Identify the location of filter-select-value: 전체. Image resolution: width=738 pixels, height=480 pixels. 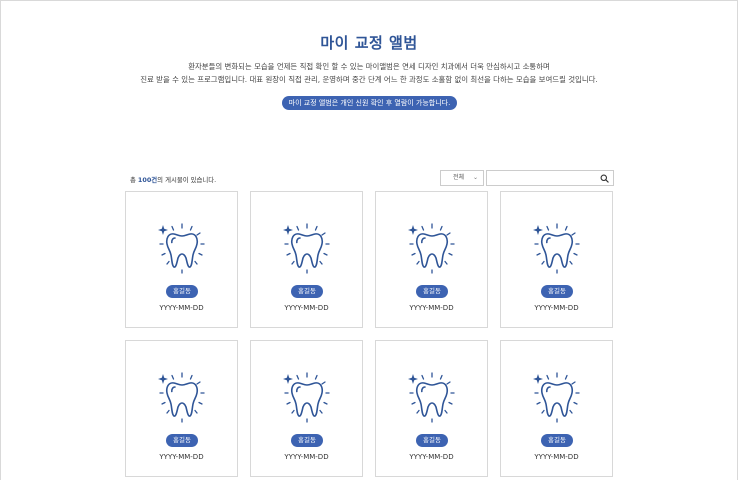
(459, 177).